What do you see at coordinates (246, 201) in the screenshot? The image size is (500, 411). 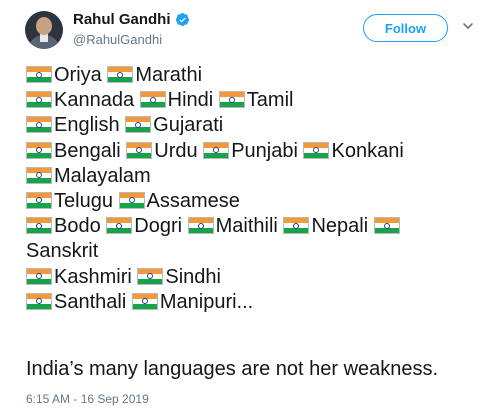 I see `tweet-line: Telugu Assamese` at bounding box center [246, 201].